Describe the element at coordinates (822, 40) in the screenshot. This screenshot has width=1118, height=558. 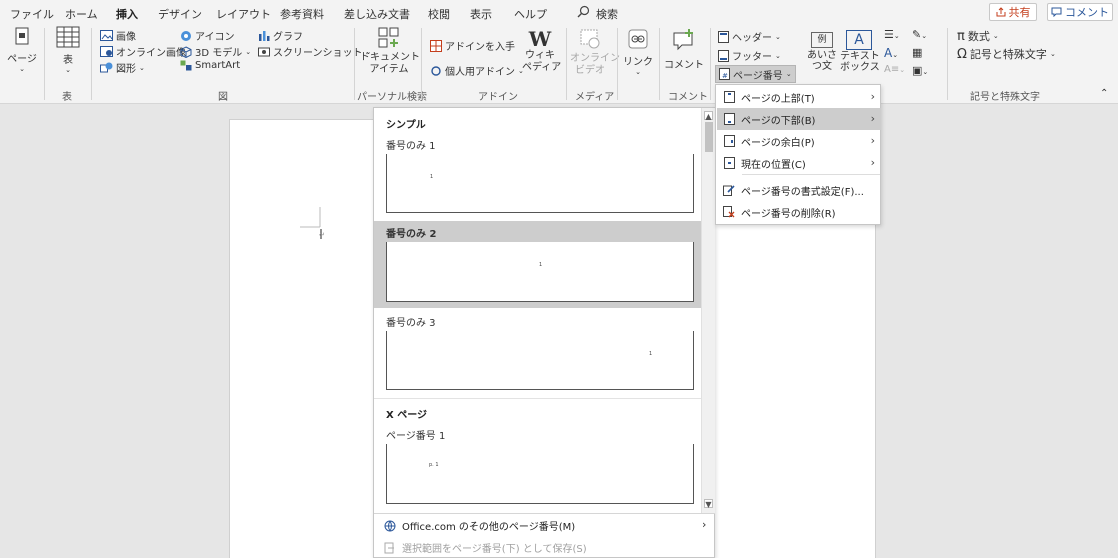
I see `greeting-icon: 例` at that location.